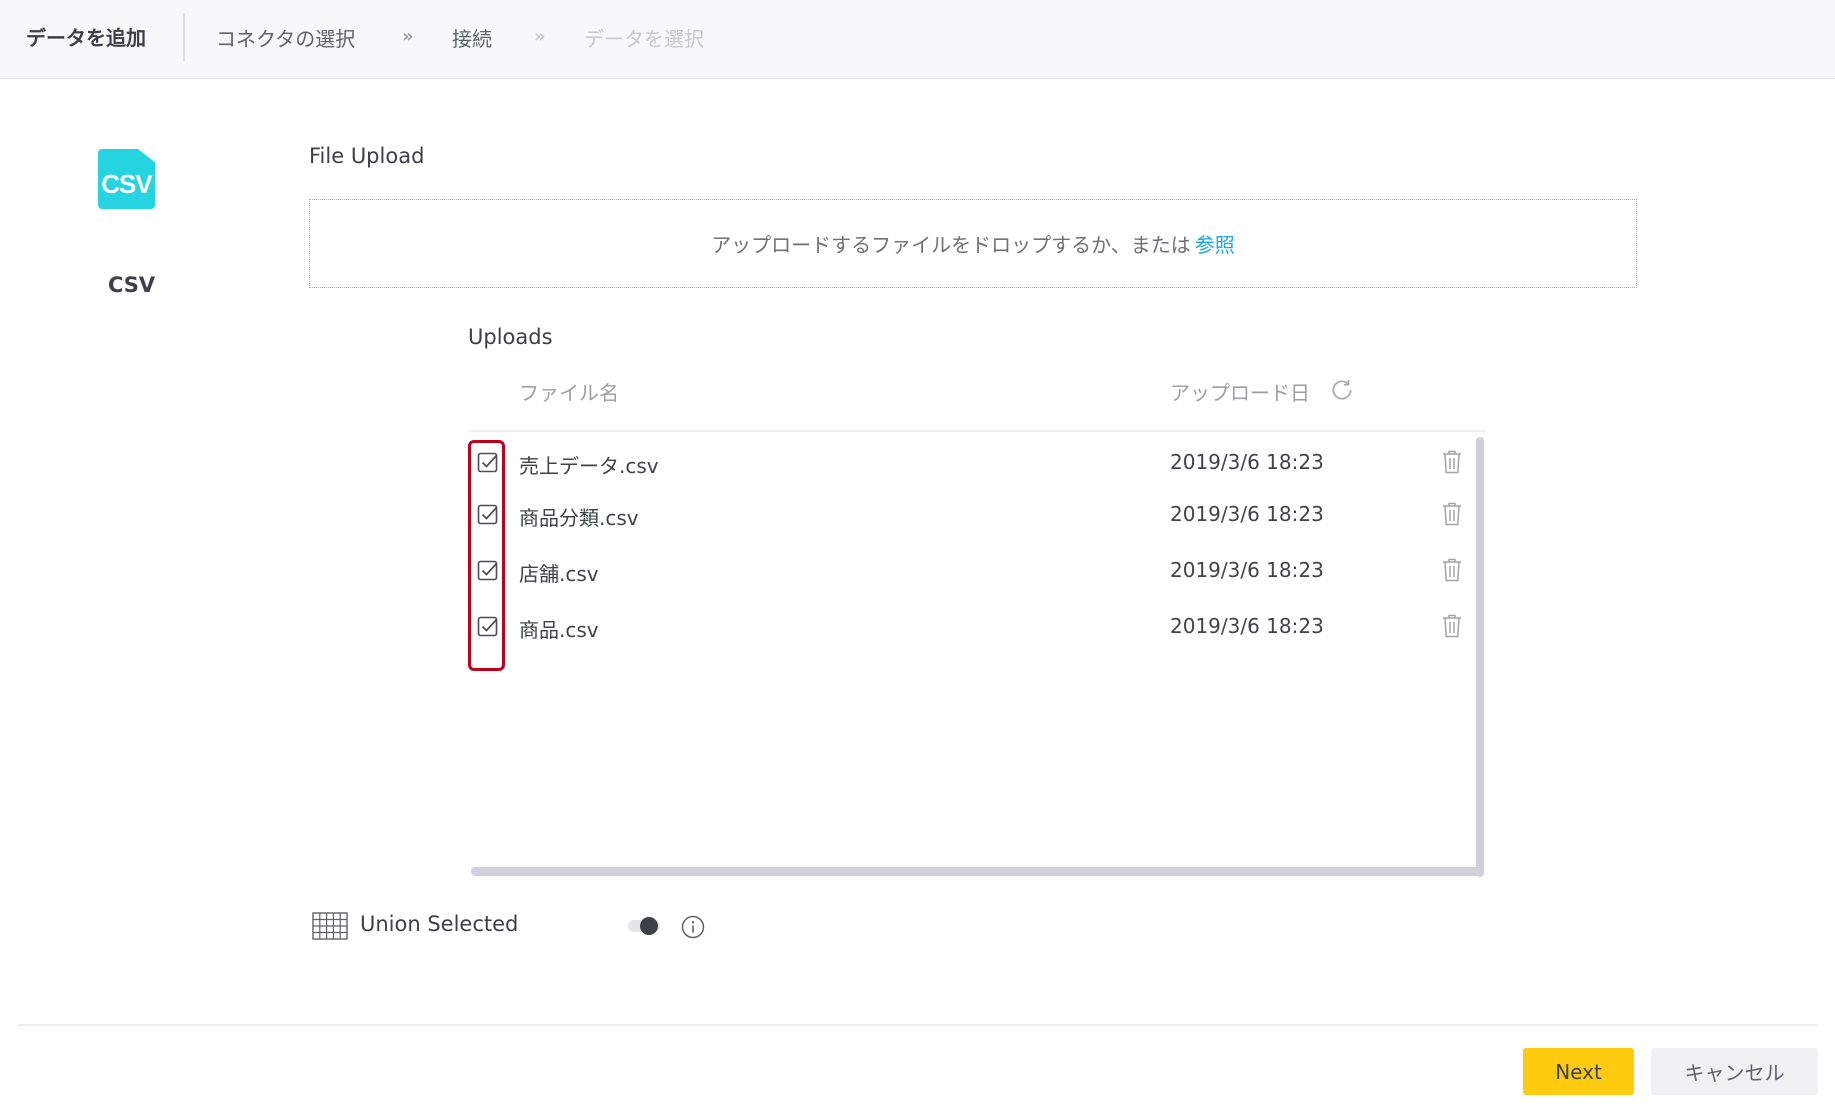 This screenshot has width=1835, height=1117. What do you see at coordinates (184, 37) in the screenshot?
I see `header-divider` at bounding box center [184, 37].